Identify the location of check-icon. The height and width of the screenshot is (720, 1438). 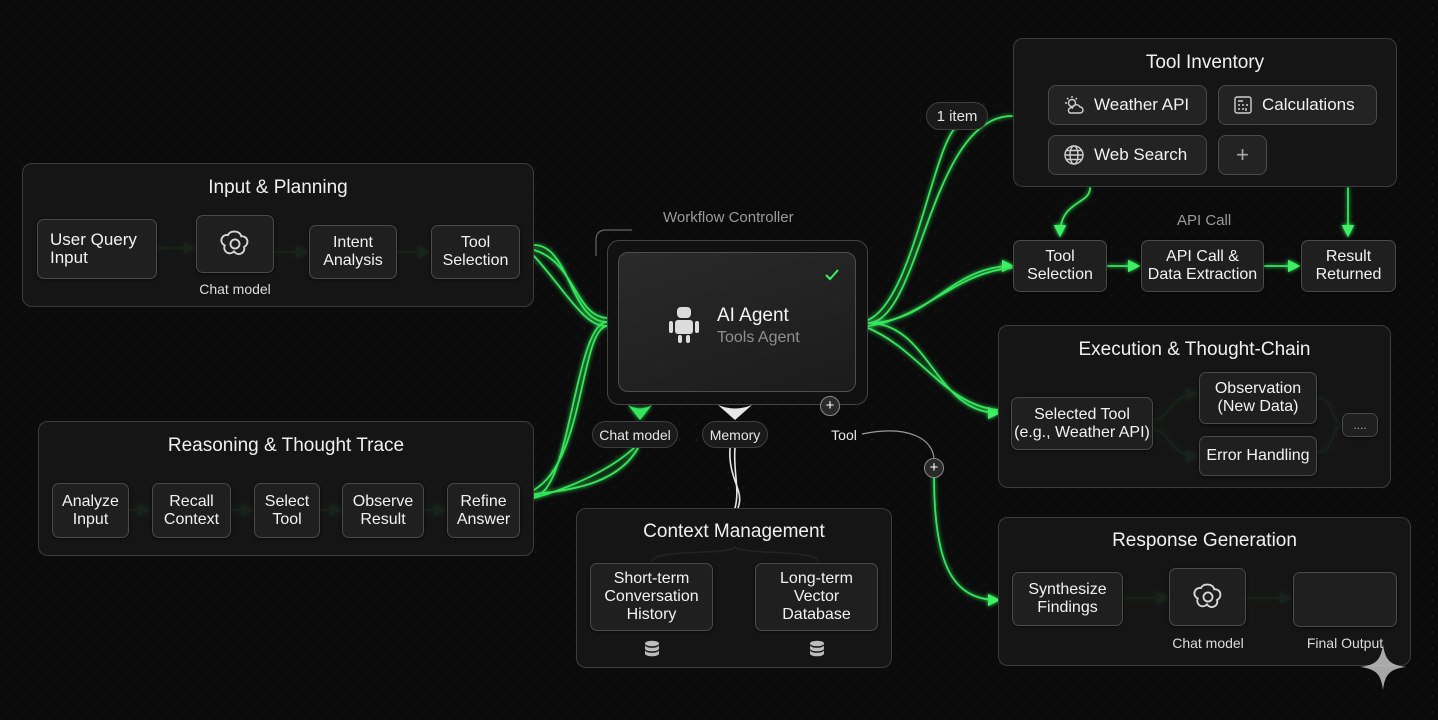
(832, 275).